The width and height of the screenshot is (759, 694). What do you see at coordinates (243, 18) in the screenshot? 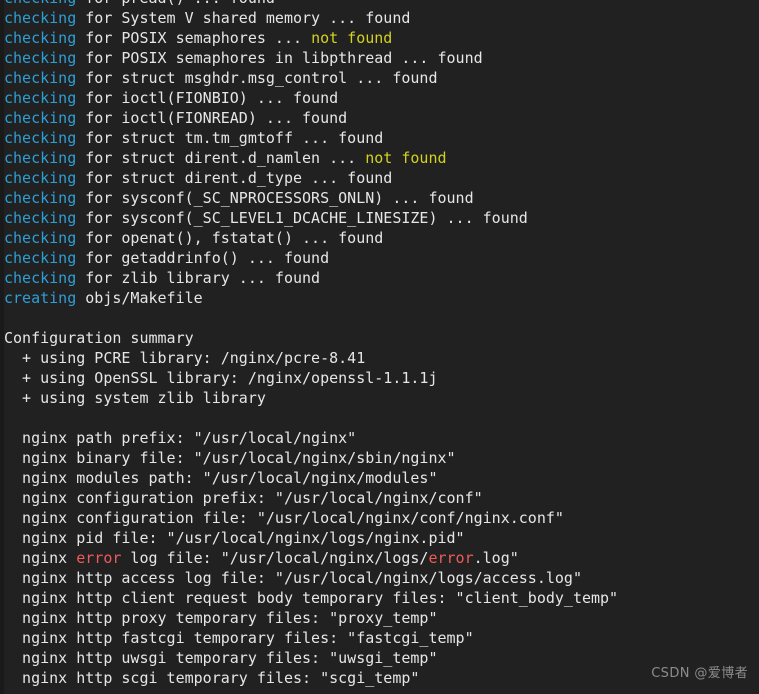
I see `terminal-text-segment: for System V shared memory ... found` at bounding box center [243, 18].